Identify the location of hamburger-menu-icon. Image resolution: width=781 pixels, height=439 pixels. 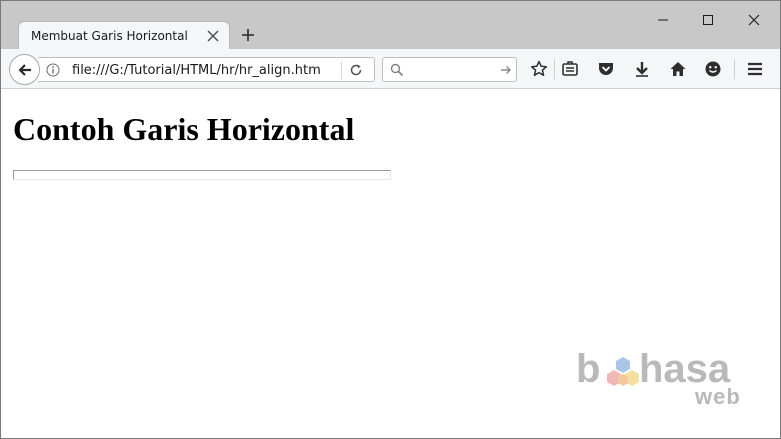
(755, 69).